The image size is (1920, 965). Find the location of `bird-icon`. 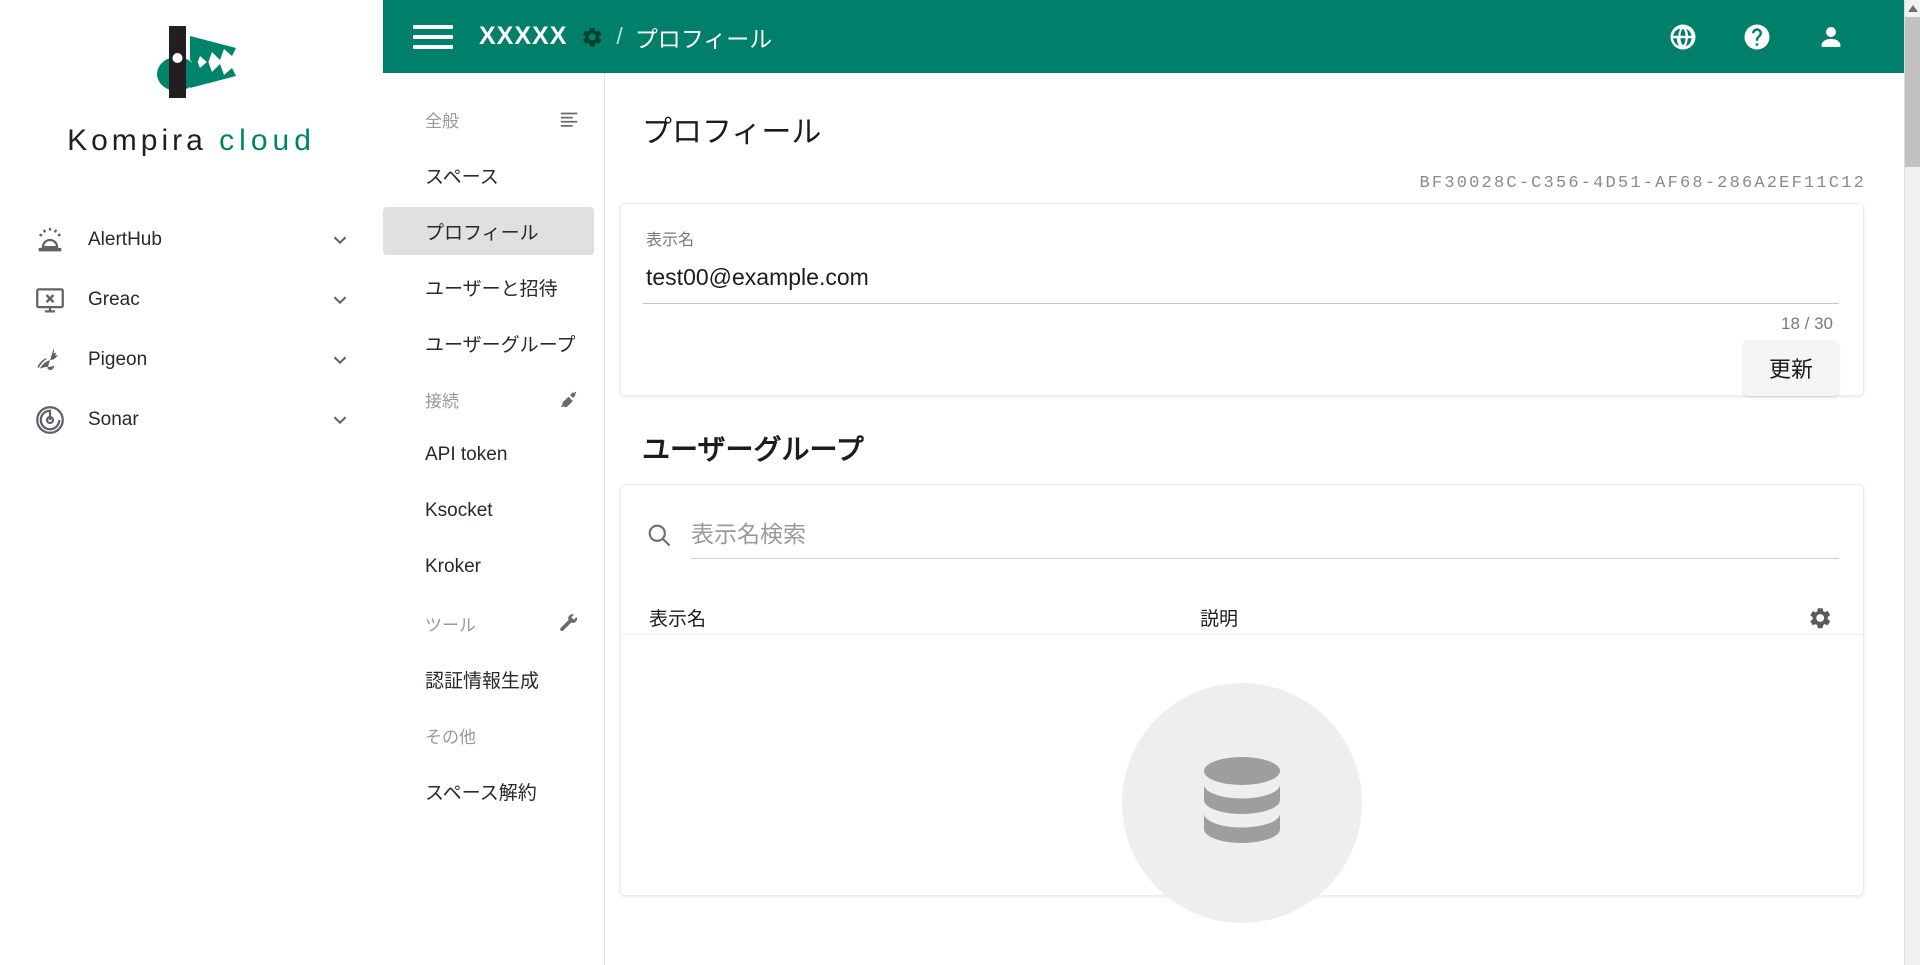

bird-icon is located at coordinates (50, 360).